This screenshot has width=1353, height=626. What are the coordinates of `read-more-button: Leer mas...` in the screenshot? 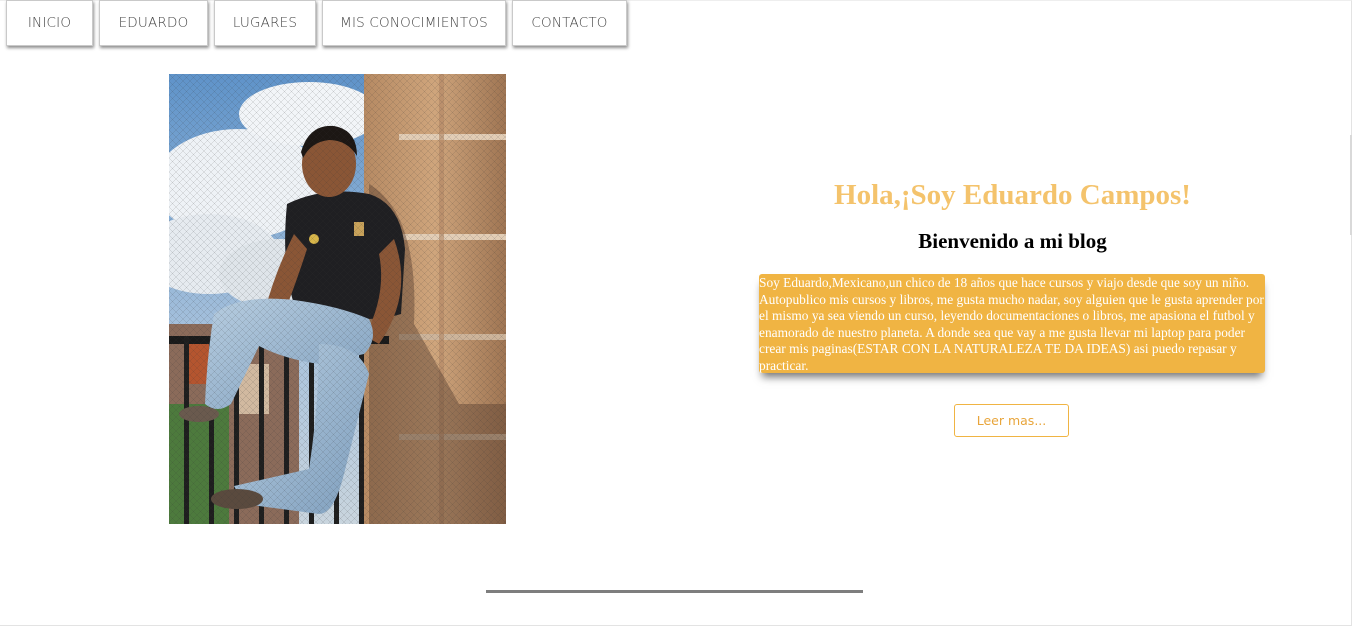 It's located at (1011, 420).